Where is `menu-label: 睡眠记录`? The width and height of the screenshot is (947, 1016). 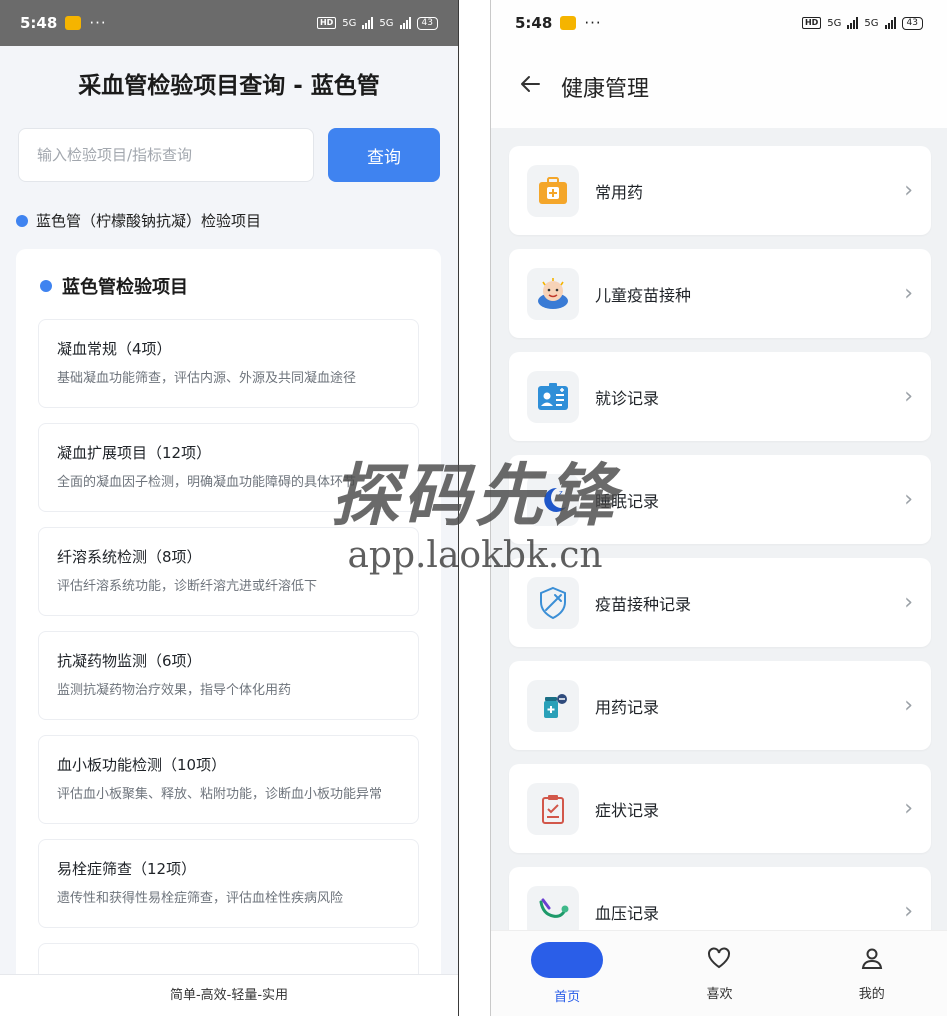
menu-label: 睡眠记录 is located at coordinates (627, 501).